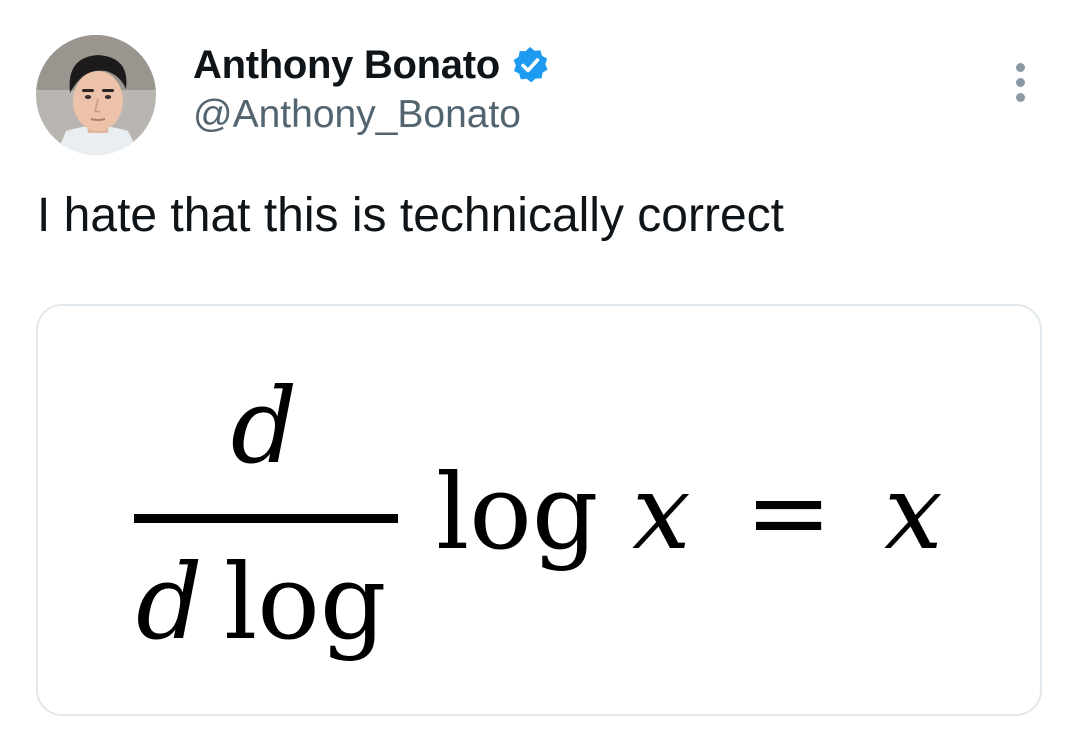 This screenshot has width=1080, height=735. Describe the element at coordinates (346, 65) in the screenshot. I see `author-display-name: Anthony Bonato` at that location.